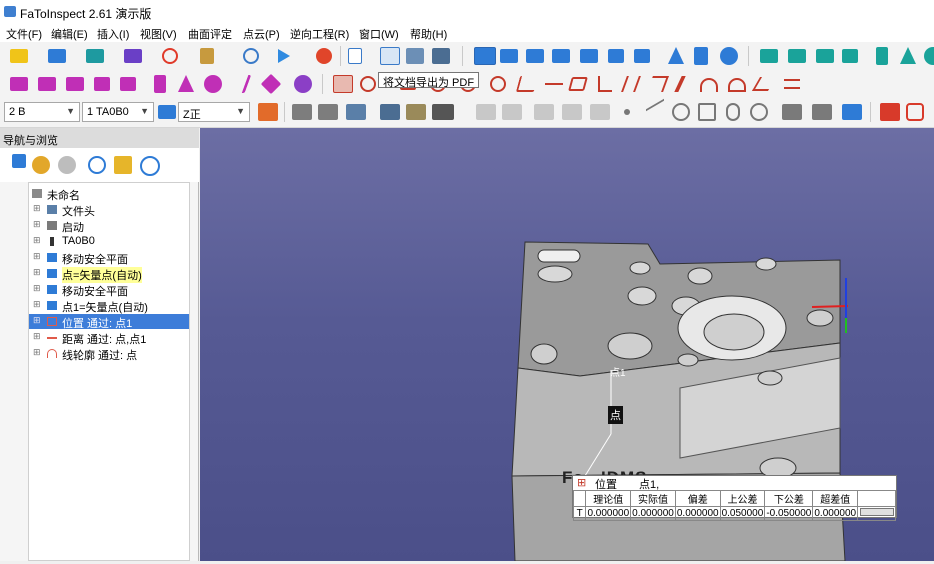  I want to click on purple-ball-icon, so click(303, 84).